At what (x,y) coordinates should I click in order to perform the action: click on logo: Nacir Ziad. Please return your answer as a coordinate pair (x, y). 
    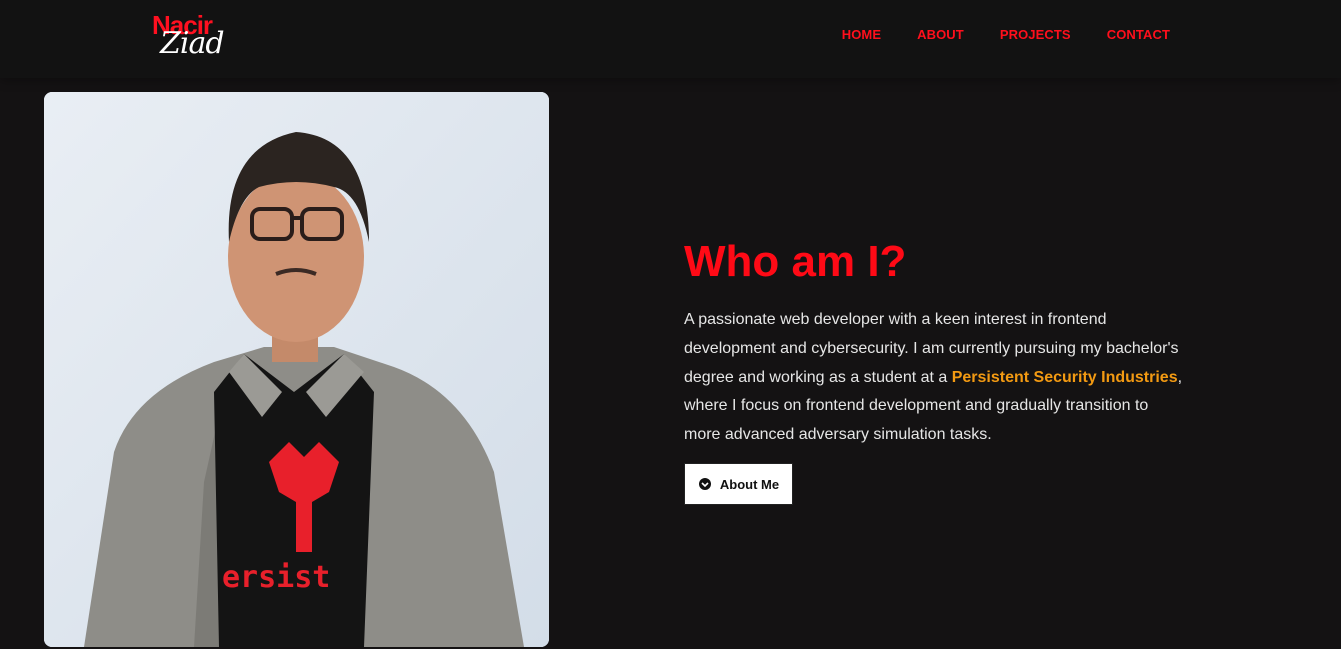
    Looking at the image, I should click on (197, 38).